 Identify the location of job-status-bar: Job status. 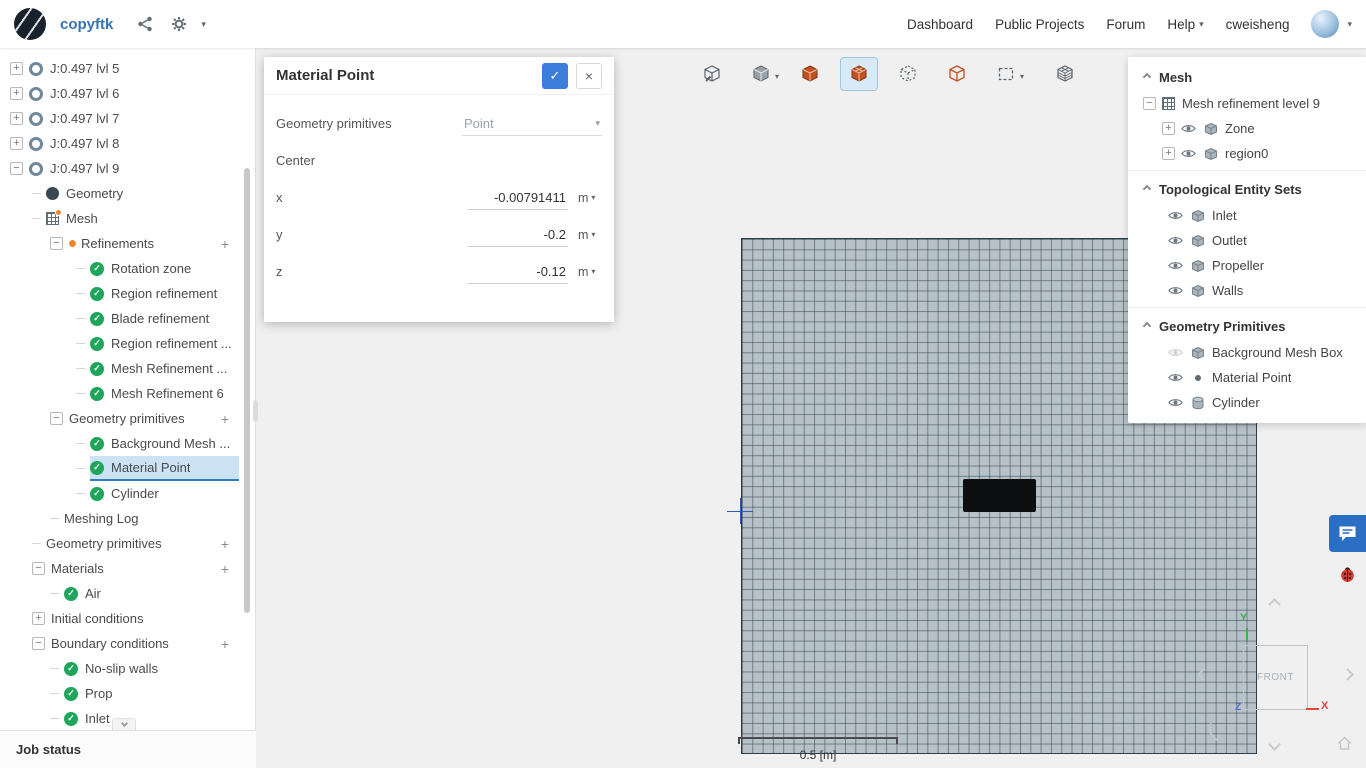
(128, 749).